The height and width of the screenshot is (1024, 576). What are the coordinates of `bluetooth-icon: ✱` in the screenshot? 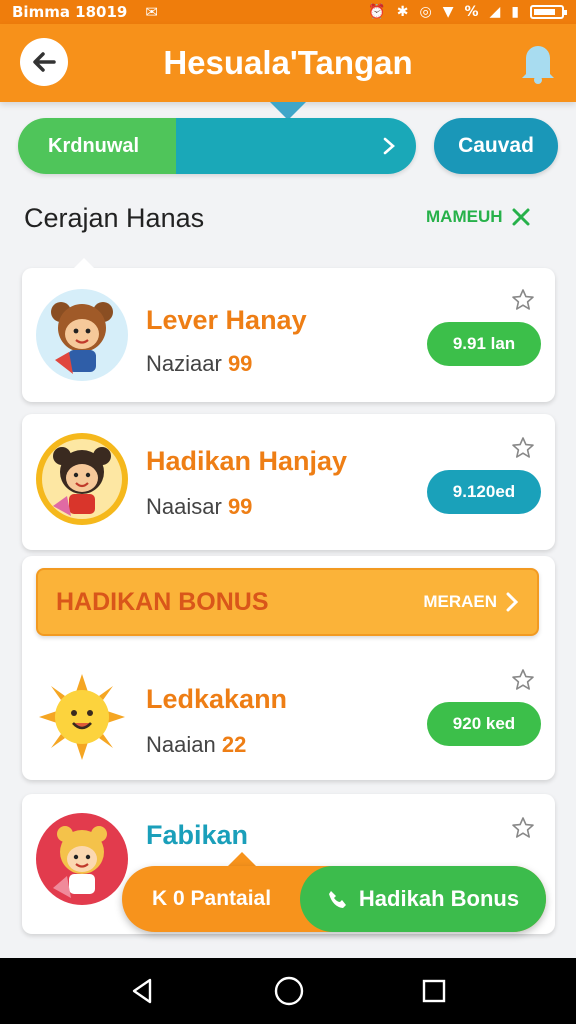 It's located at (402, 12).